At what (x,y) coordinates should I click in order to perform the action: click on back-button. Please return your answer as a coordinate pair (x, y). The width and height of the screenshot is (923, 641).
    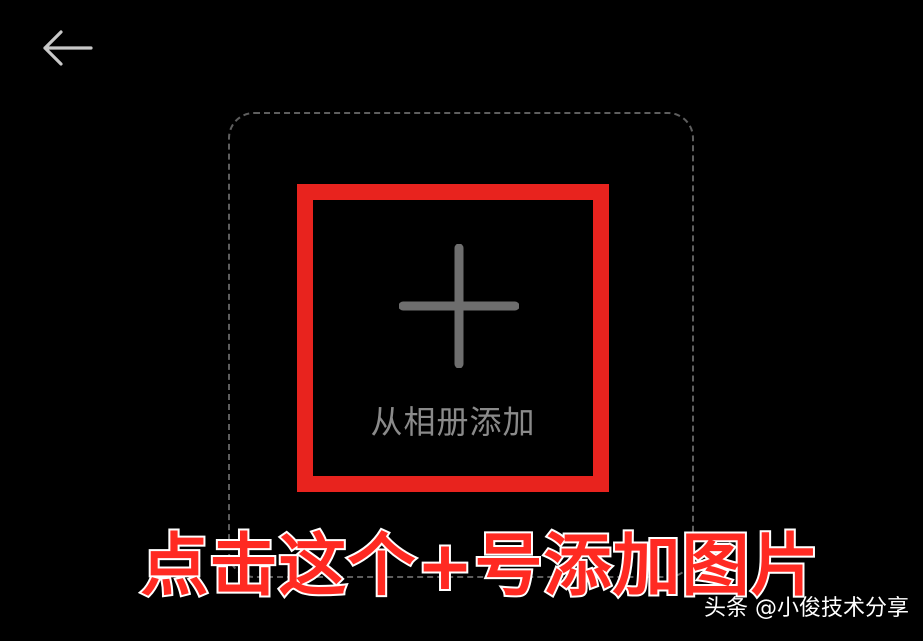
    Looking at the image, I should click on (67, 48).